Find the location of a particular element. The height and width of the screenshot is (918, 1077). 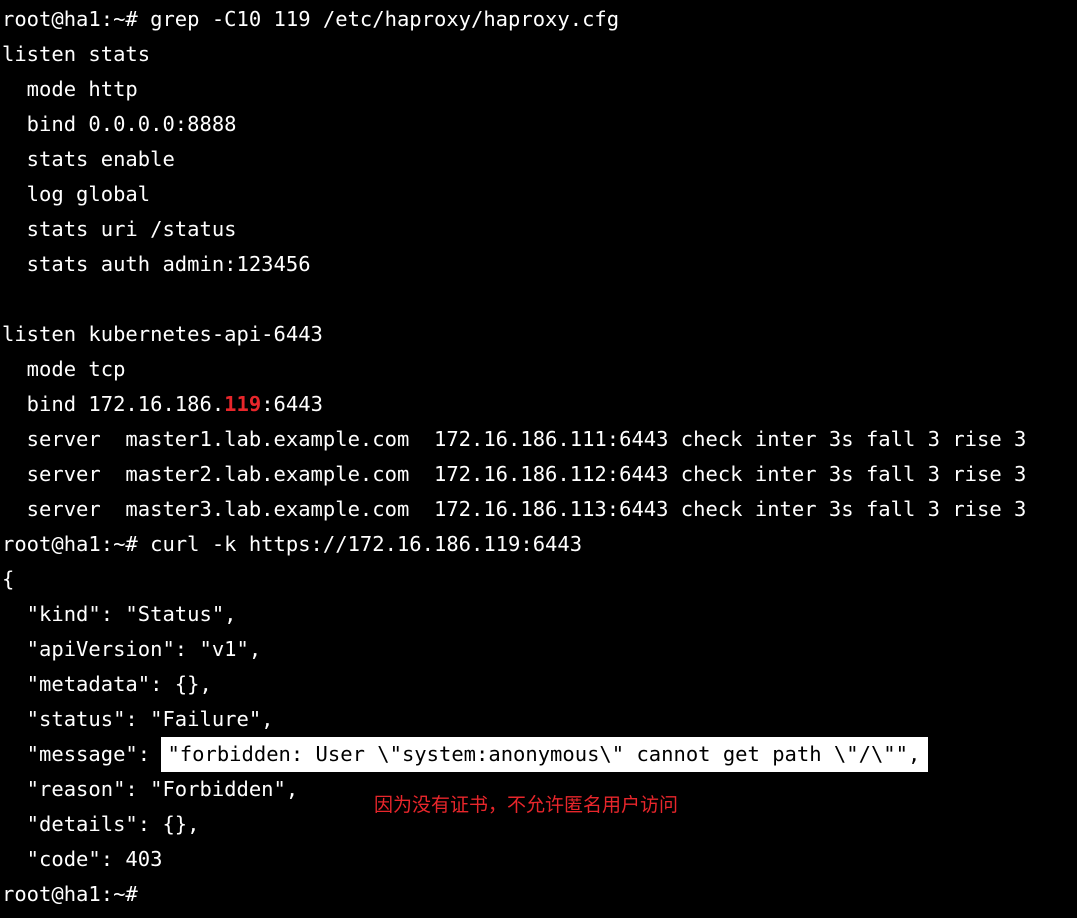

shell-prompt: root@ha1:~# is located at coordinates (539, 894).